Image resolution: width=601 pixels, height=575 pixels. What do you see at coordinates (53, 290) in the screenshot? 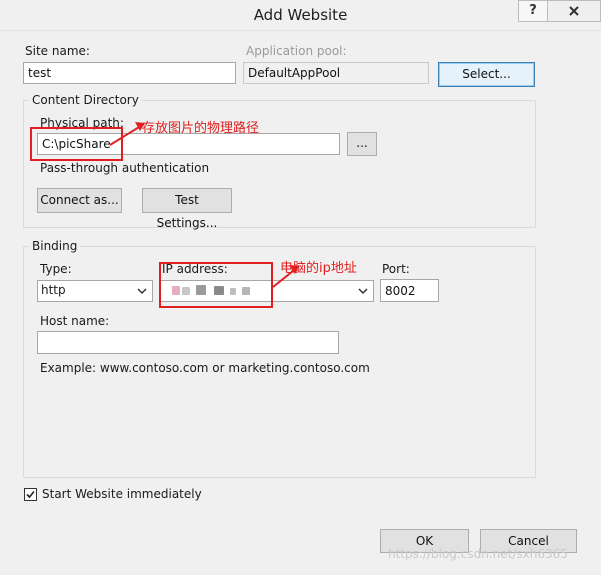
I see `type-select-value: http` at bounding box center [53, 290].